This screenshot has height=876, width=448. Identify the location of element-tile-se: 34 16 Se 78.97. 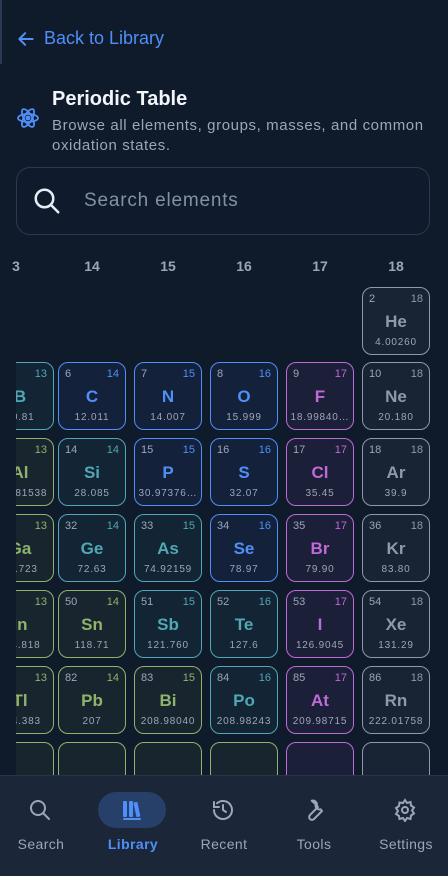
(244, 548).